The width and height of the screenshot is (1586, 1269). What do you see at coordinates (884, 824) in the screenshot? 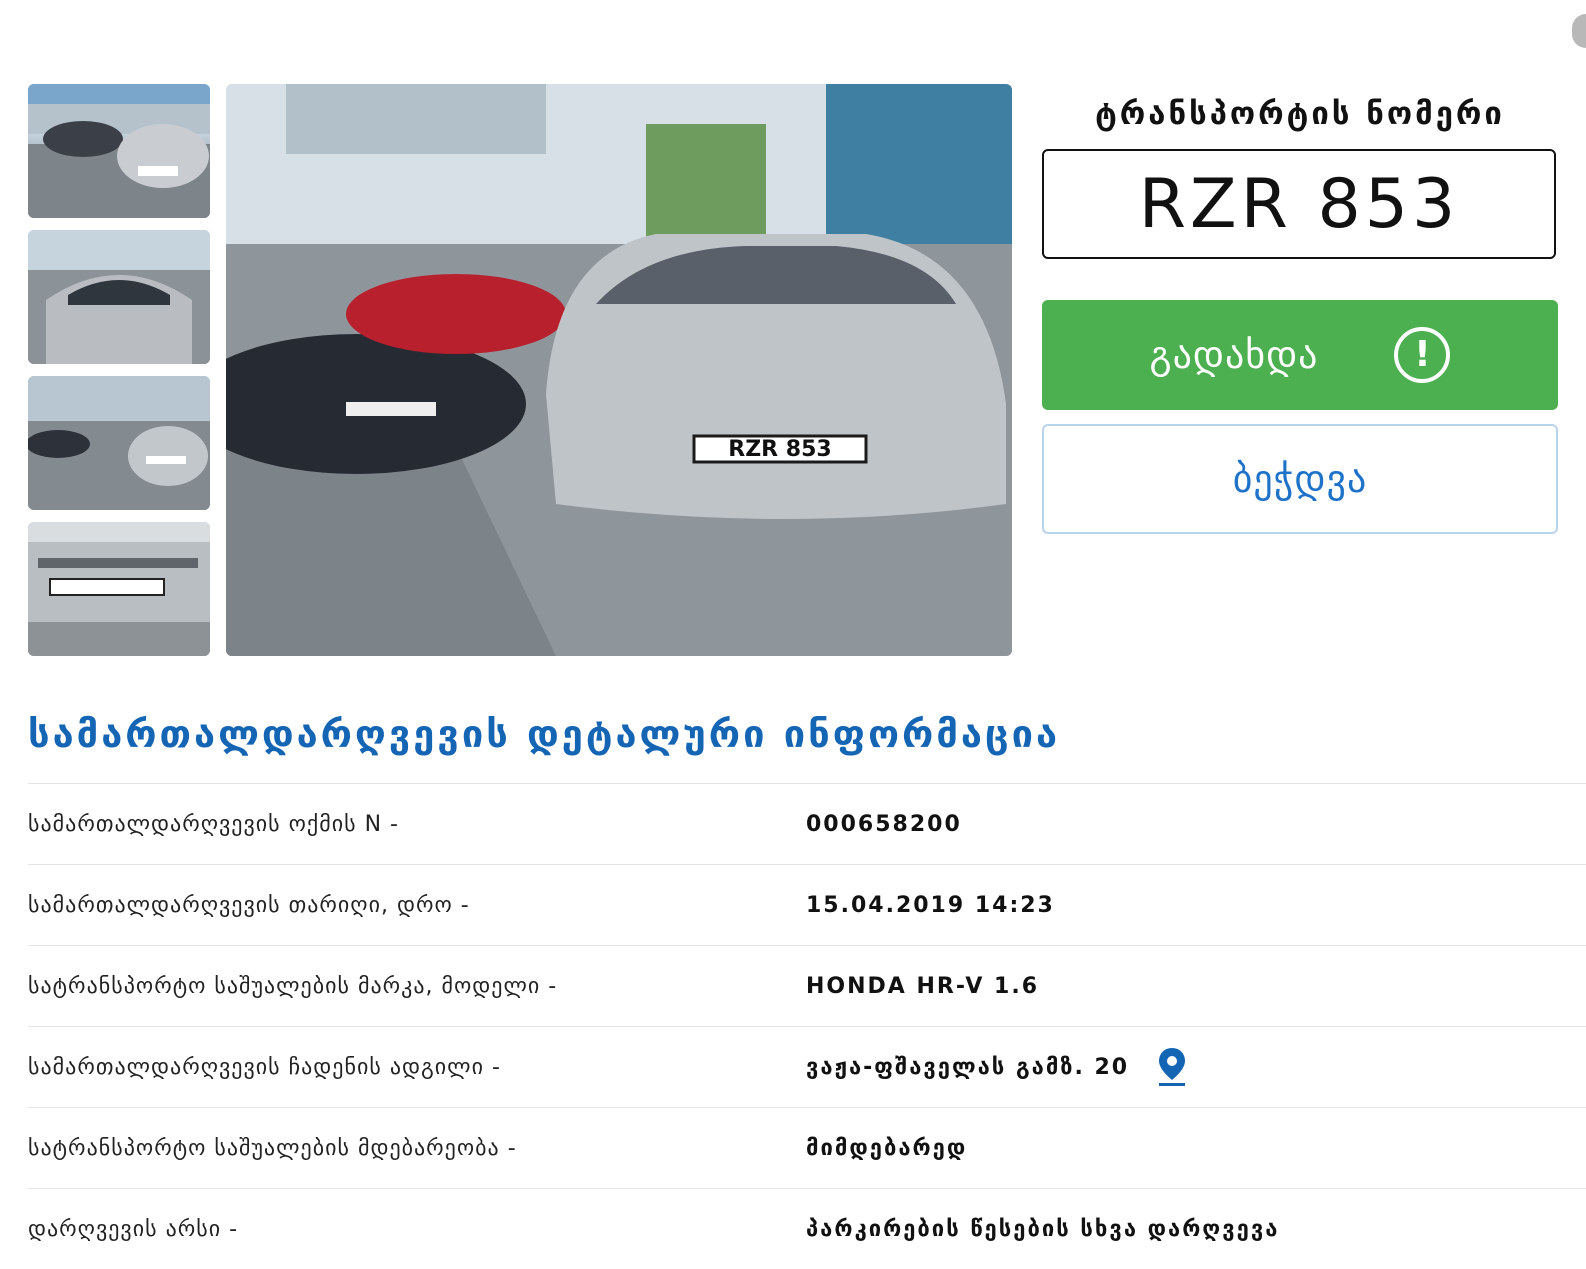
I see `detail-value: 000658200` at bounding box center [884, 824].